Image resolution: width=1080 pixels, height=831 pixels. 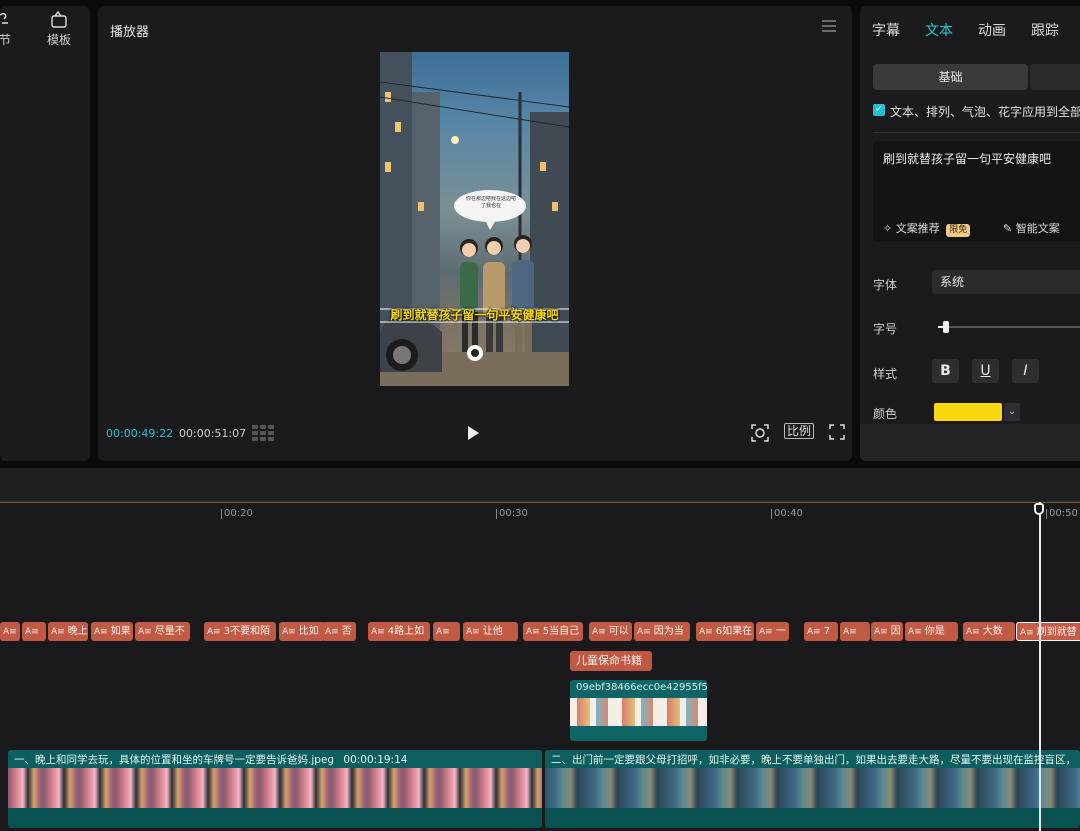 I want to click on segment-other, so click(x=1055, y=77).